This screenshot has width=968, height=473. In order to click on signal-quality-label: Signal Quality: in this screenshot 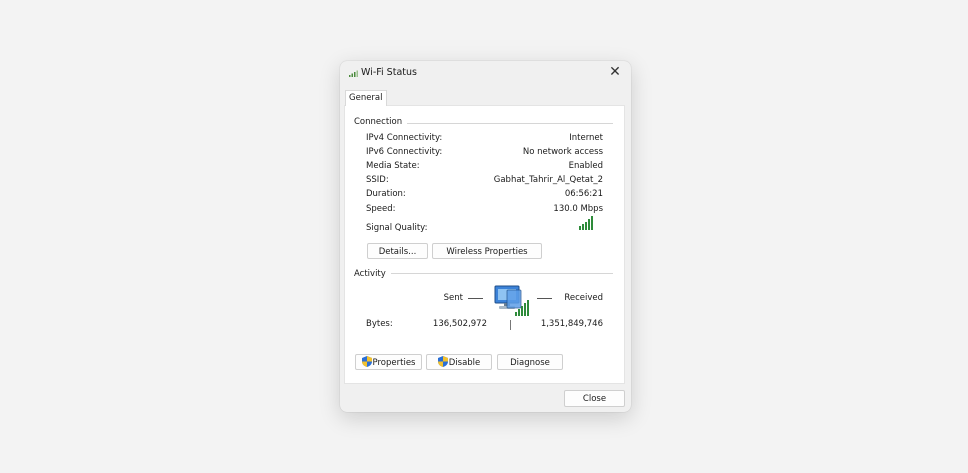, I will do `click(397, 228)`.